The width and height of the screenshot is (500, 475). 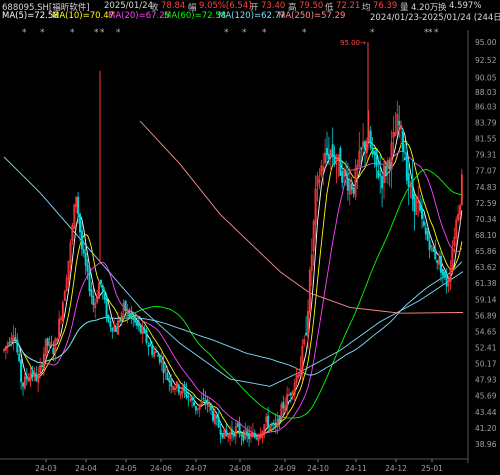 What do you see at coordinates (353, 43) in the screenshot?
I see `period-high-label: 95.00→` at bounding box center [353, 43].